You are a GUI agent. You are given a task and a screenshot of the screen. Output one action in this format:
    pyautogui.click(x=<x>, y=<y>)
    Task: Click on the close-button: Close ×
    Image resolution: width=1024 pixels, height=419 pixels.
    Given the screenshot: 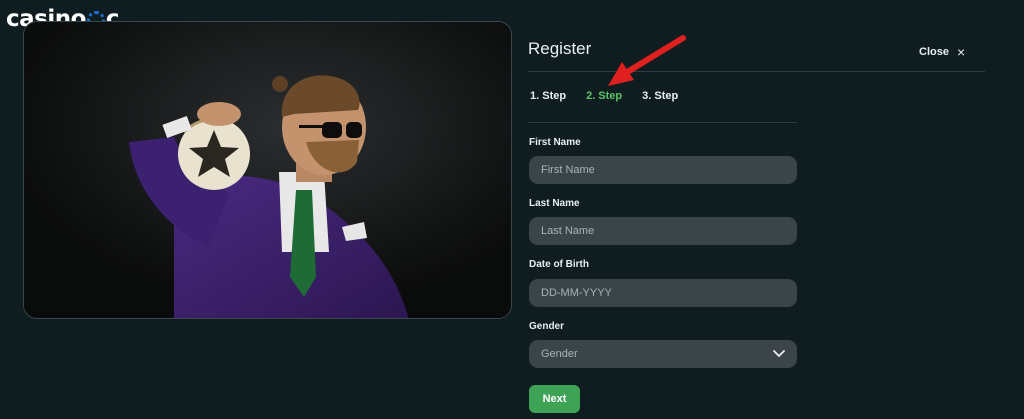 What is the action you would take?
    pyautogui.click(x=942, y=52)
    